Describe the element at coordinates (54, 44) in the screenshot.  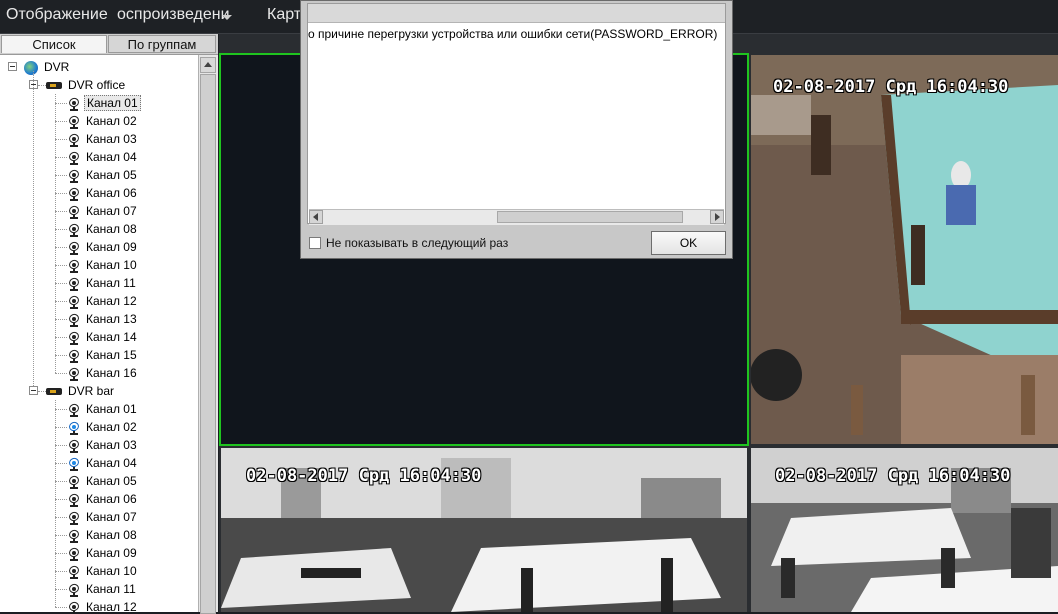
I see `tab-list: Список` at that location.